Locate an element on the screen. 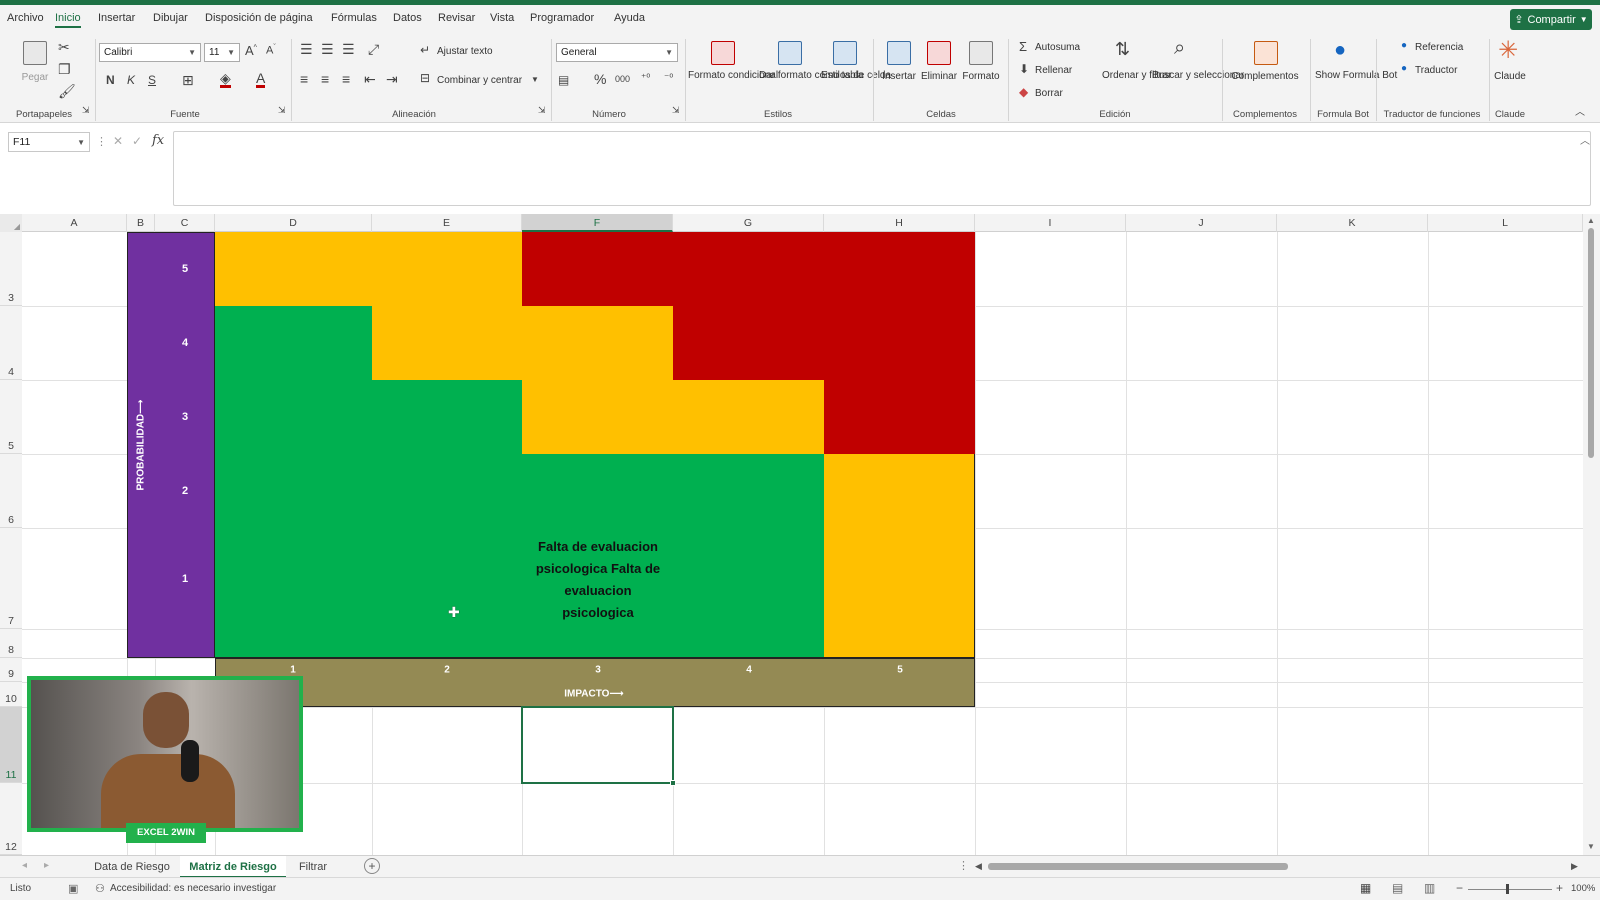  wrap-text-button: Ajustar texto is located at coordinates (465, 51).